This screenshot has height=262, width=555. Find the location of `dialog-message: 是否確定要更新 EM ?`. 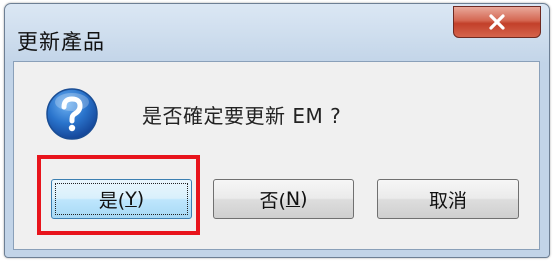

dialog-message: 是否確定要更新 EM ? is located at coordinates (242, 116).